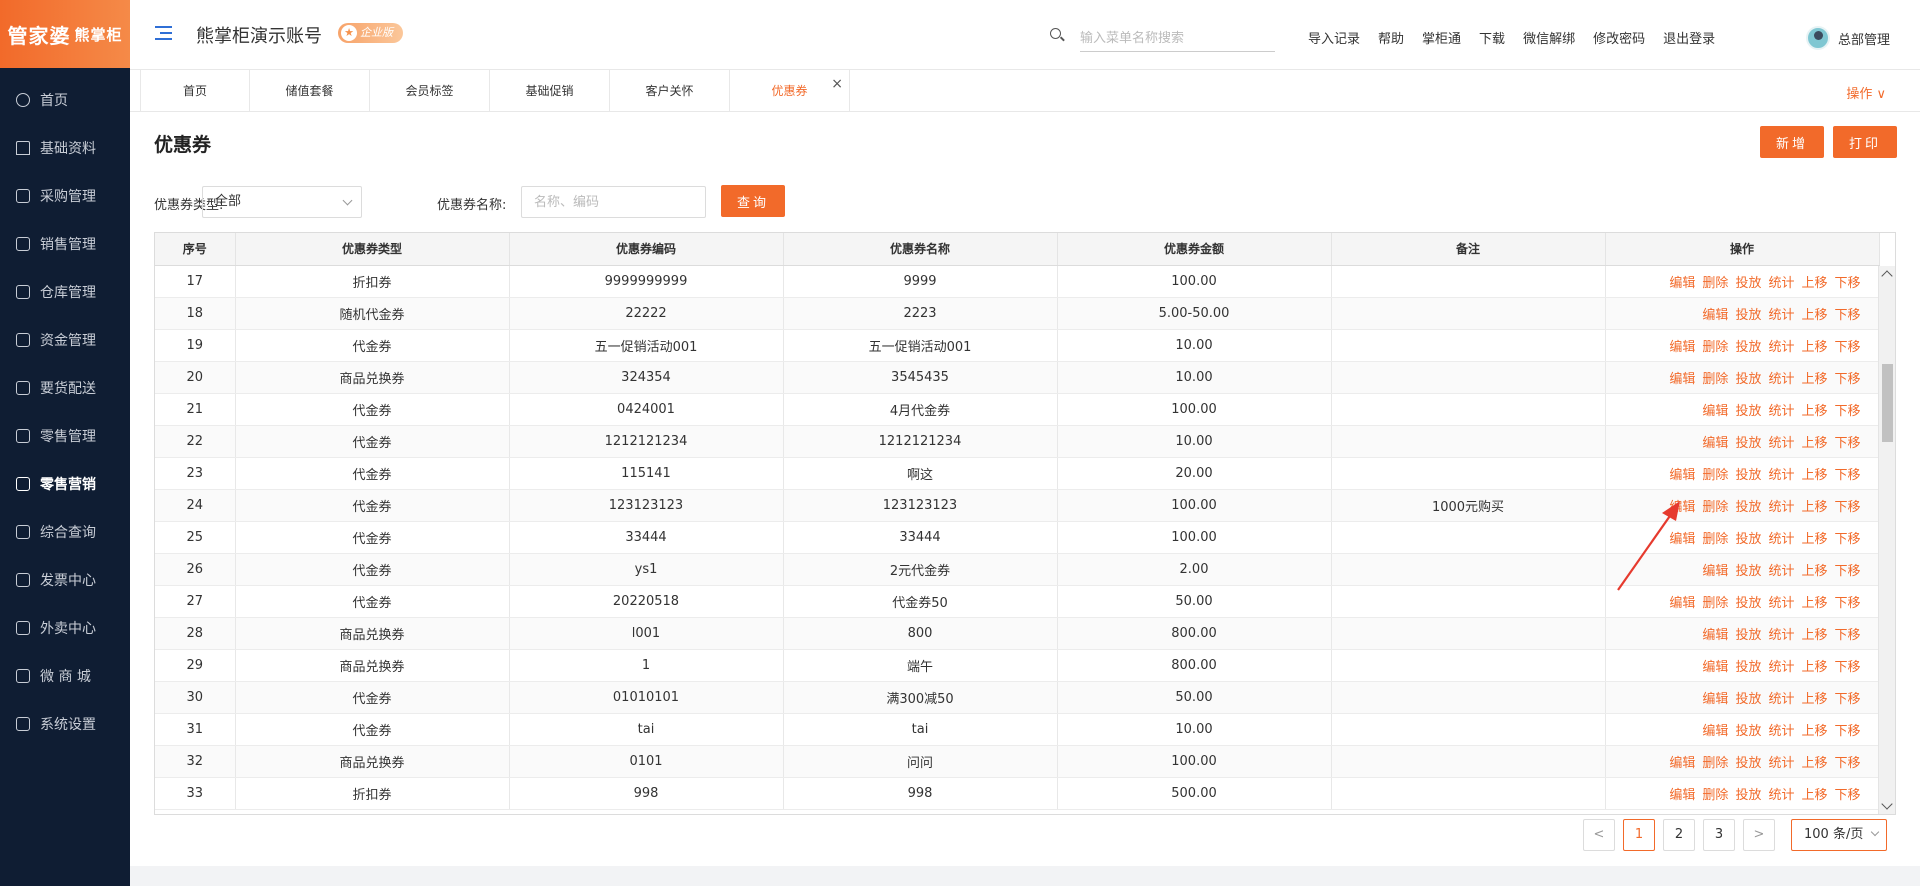 The image size is (1920, 886). What do you see at coordinates (1887, 403) in the screenshot?
I see `scroll-thumb` at bounding box center [1887, 403].